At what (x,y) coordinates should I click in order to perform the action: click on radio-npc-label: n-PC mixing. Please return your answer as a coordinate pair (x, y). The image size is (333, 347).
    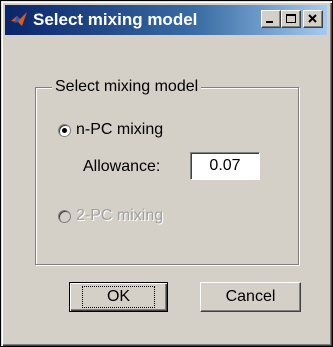
    Looking at the image, I should click on (120, 129).